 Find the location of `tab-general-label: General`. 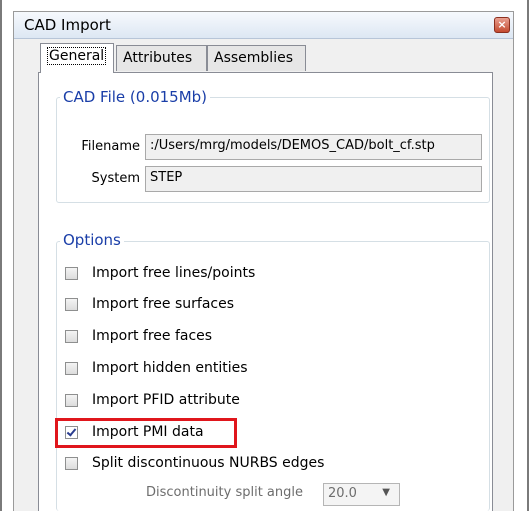

tab-general-label: General is located at coordinates (77, 56).